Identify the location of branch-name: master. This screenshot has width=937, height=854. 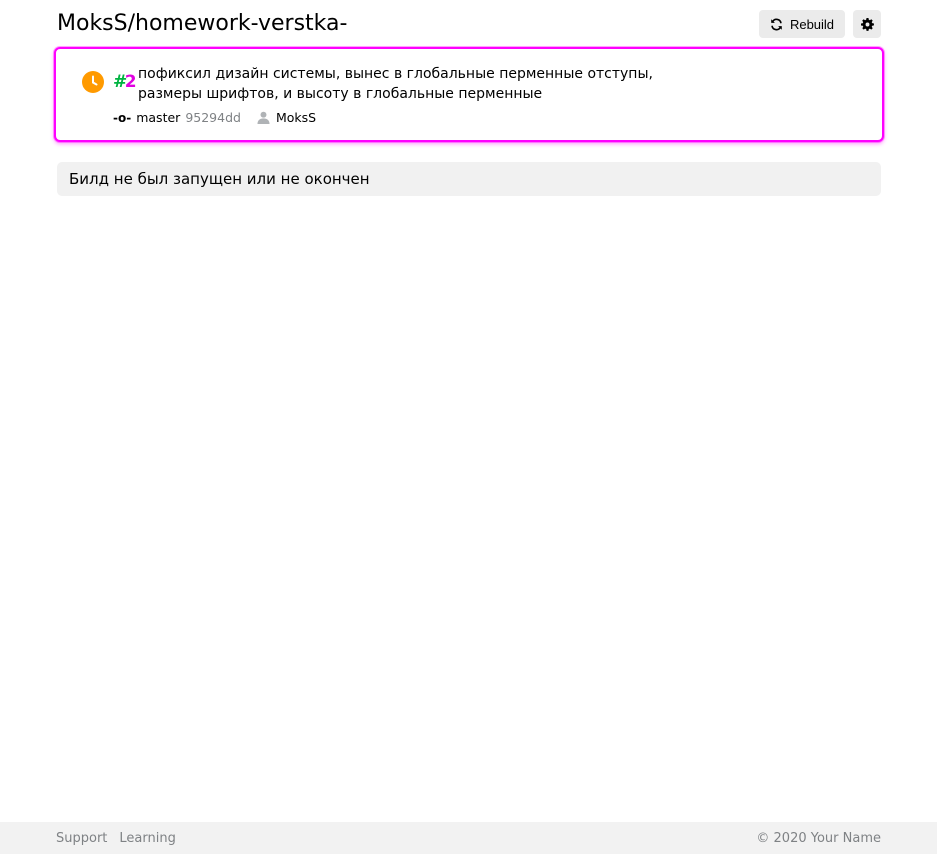
(158, 117).